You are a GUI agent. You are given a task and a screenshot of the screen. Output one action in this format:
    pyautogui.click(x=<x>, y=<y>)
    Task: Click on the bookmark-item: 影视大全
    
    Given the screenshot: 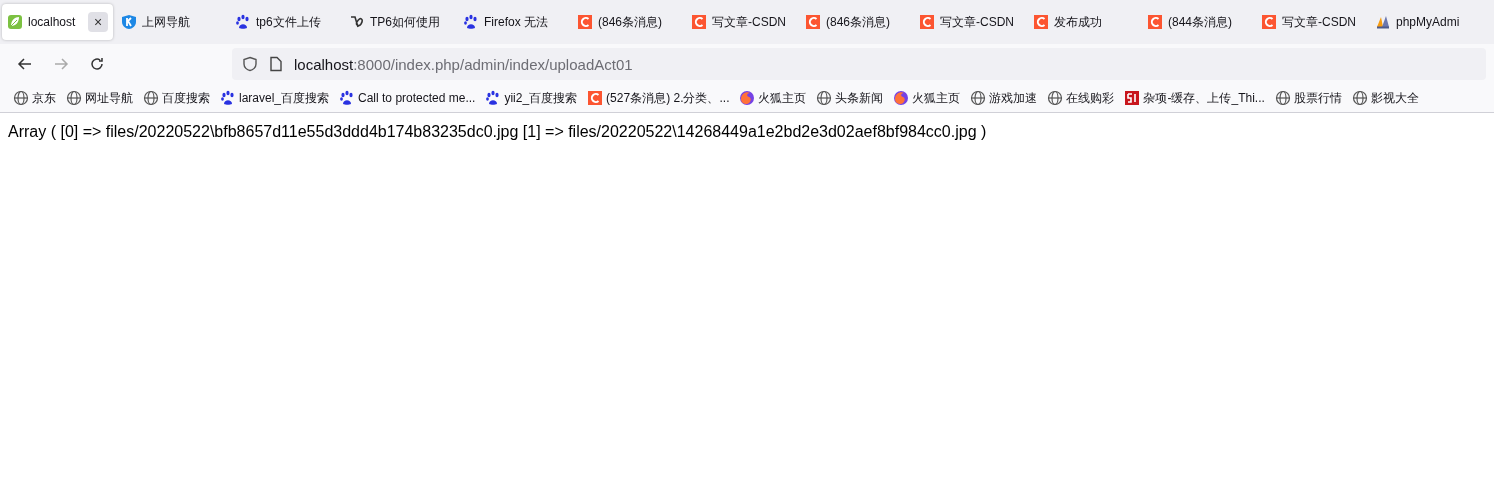 What is the action you would take?
    pyautogui.click(x=1385, y=98)
    